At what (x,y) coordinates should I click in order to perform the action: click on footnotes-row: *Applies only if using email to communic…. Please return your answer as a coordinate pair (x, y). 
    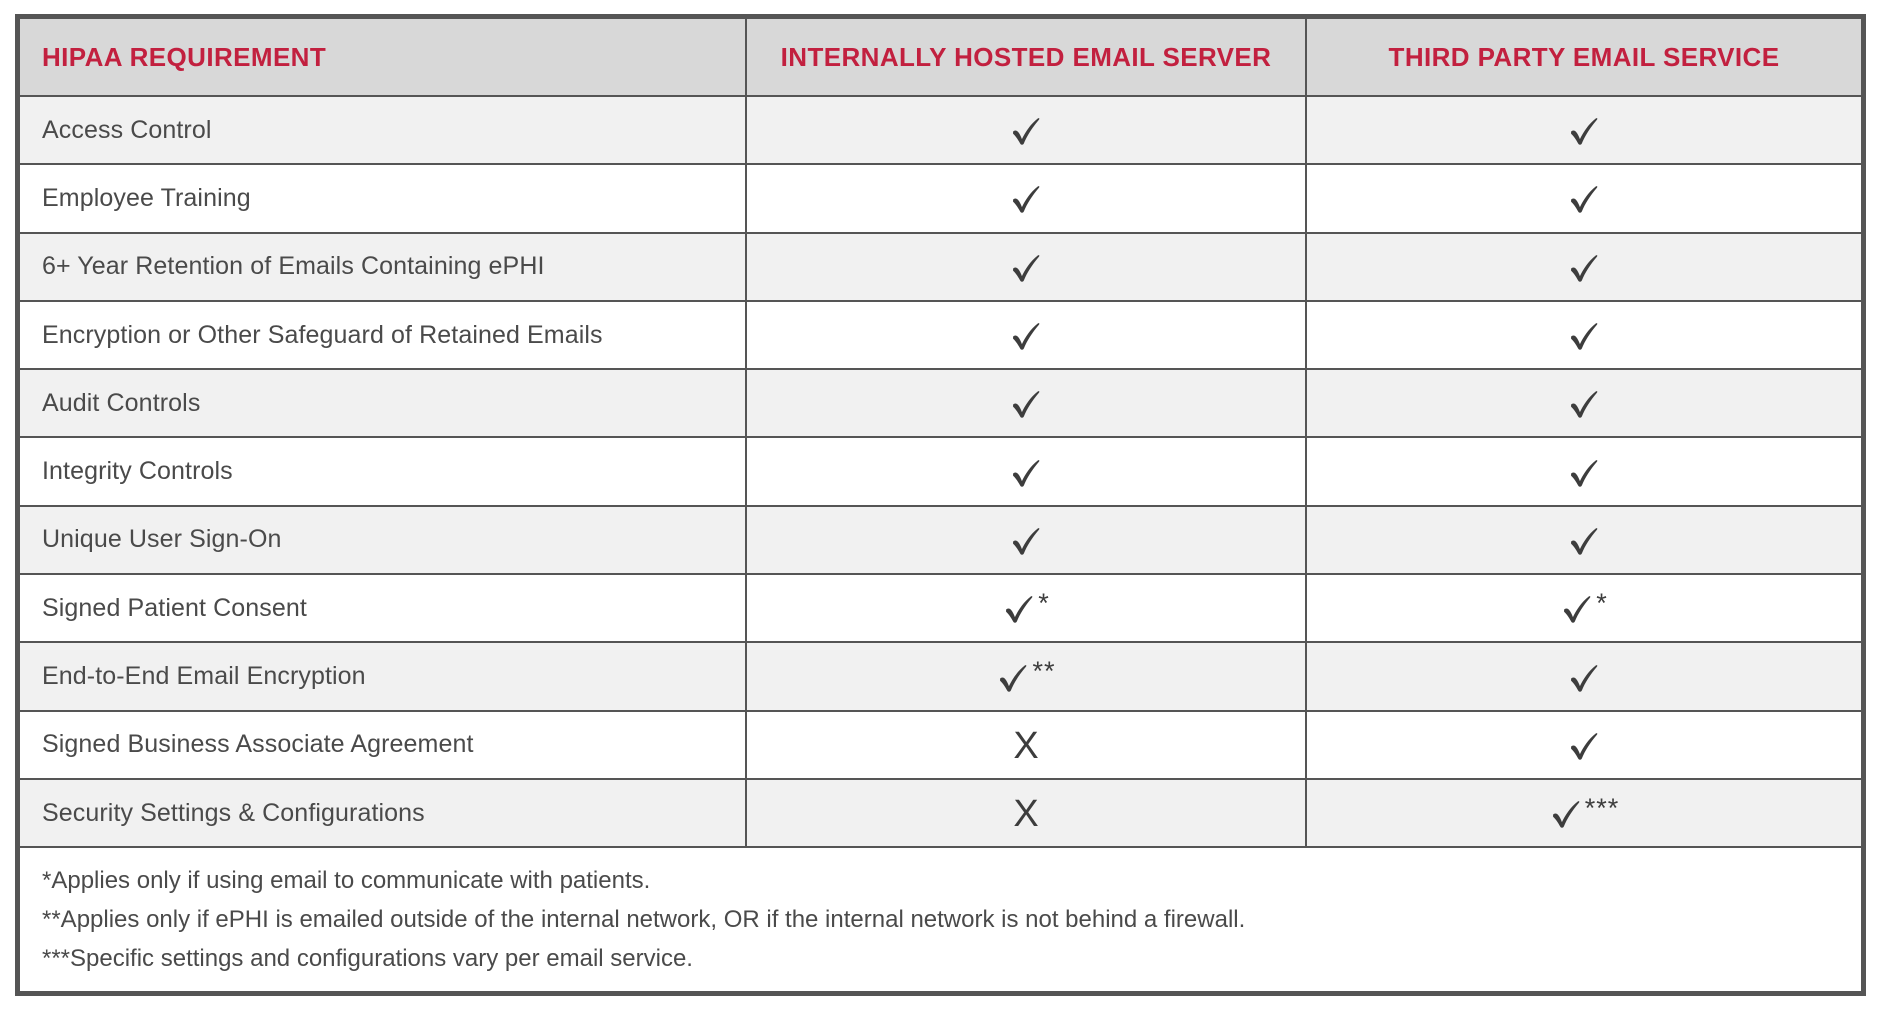
    Looking at the image, I should click on (940, 918).